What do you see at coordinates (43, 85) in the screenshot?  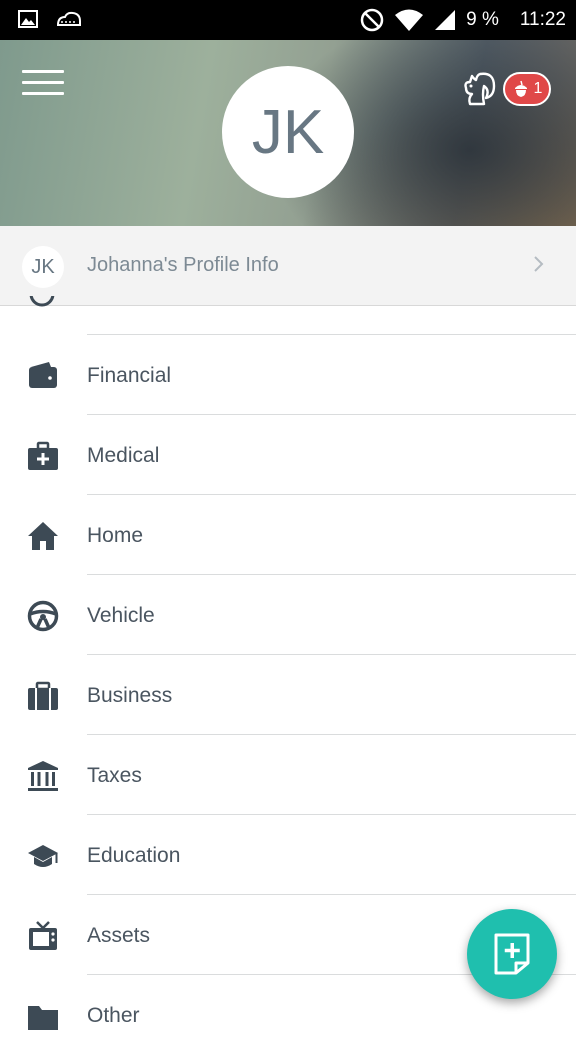 I see `menu-icon` at bounding box center [43, 85].